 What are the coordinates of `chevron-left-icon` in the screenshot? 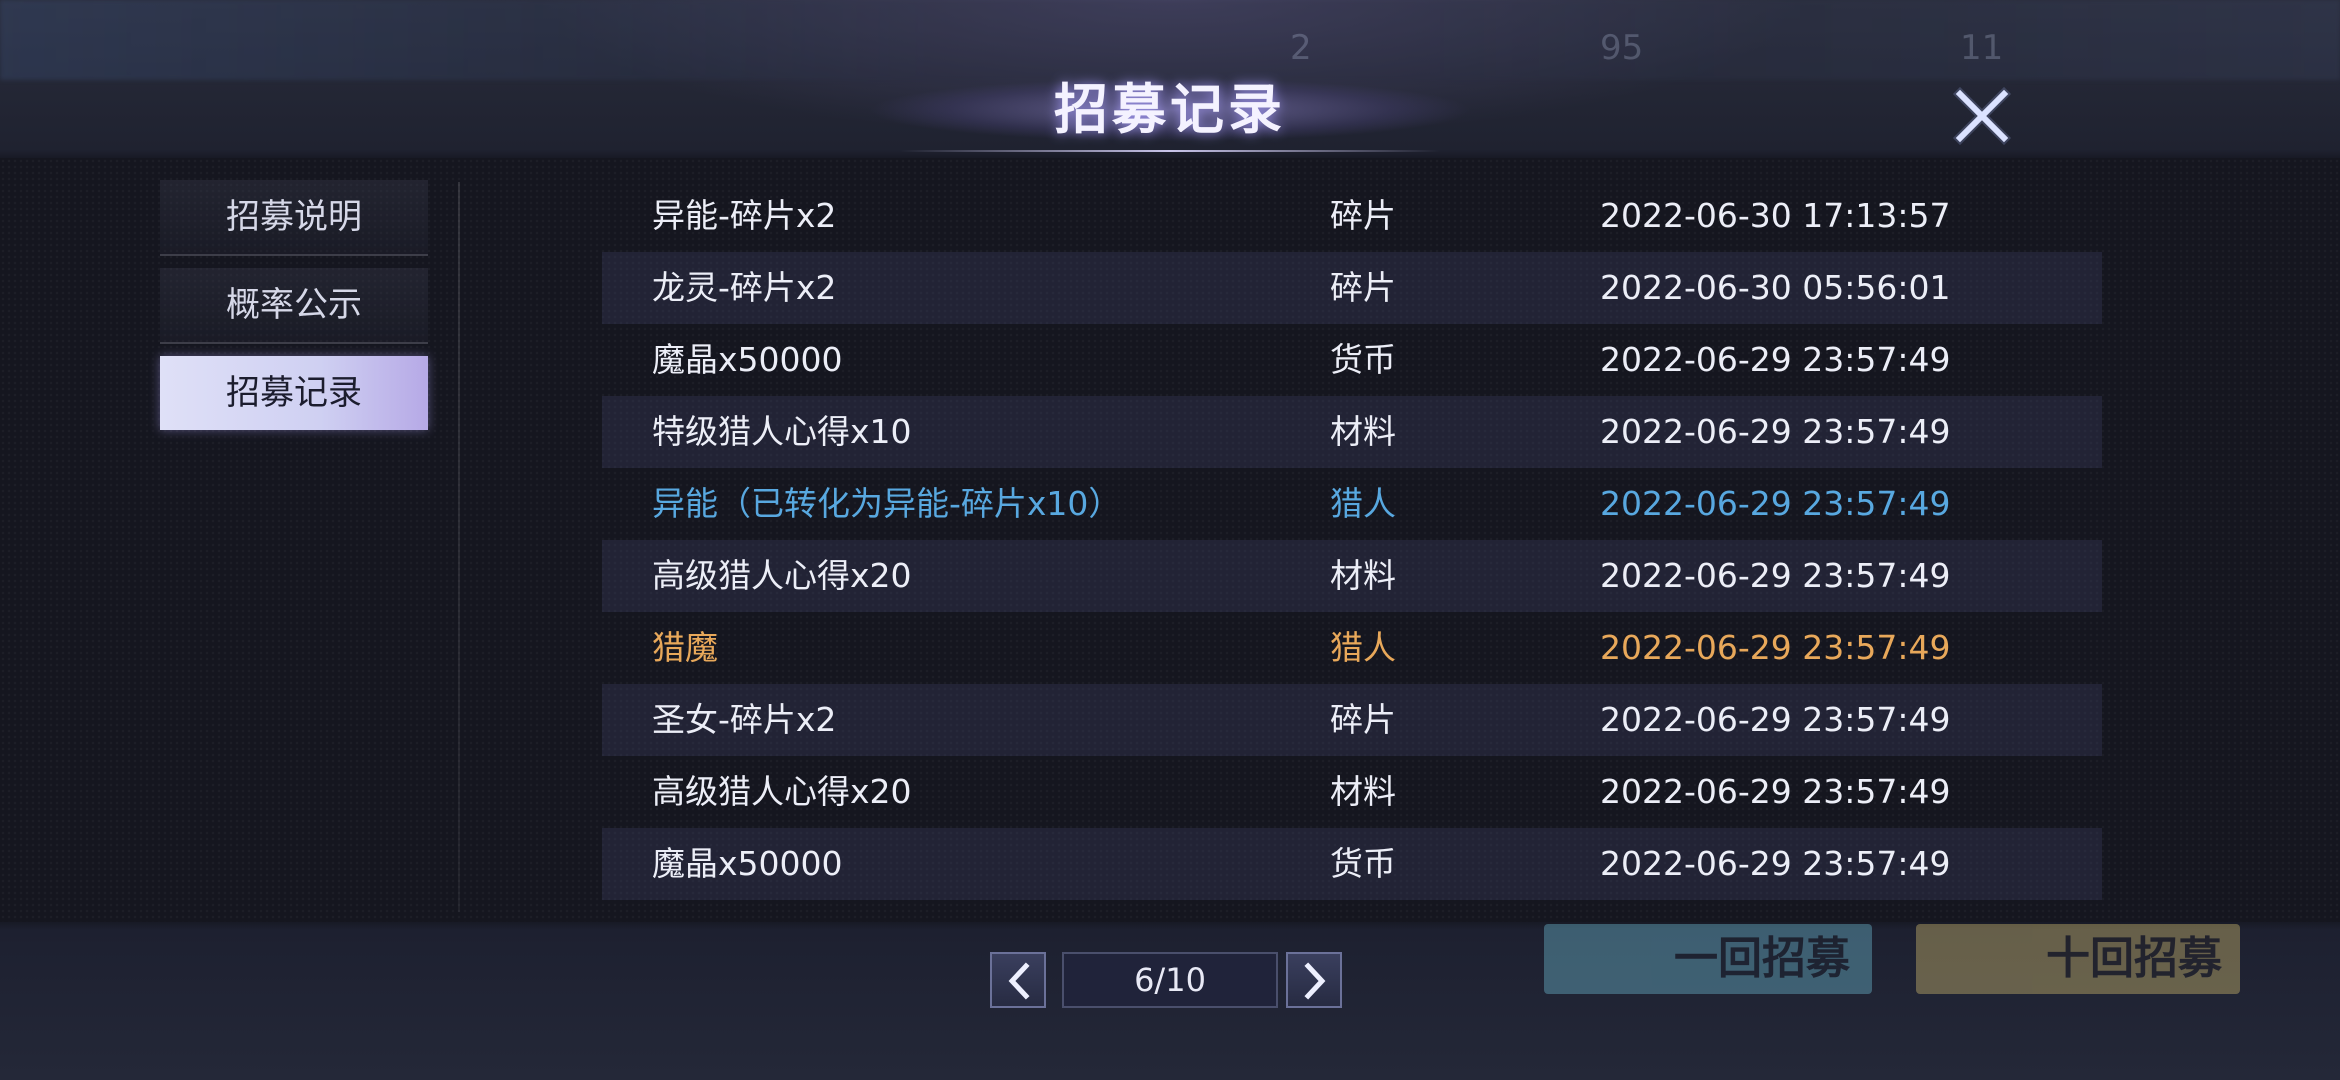 It's located at (1019, 981).